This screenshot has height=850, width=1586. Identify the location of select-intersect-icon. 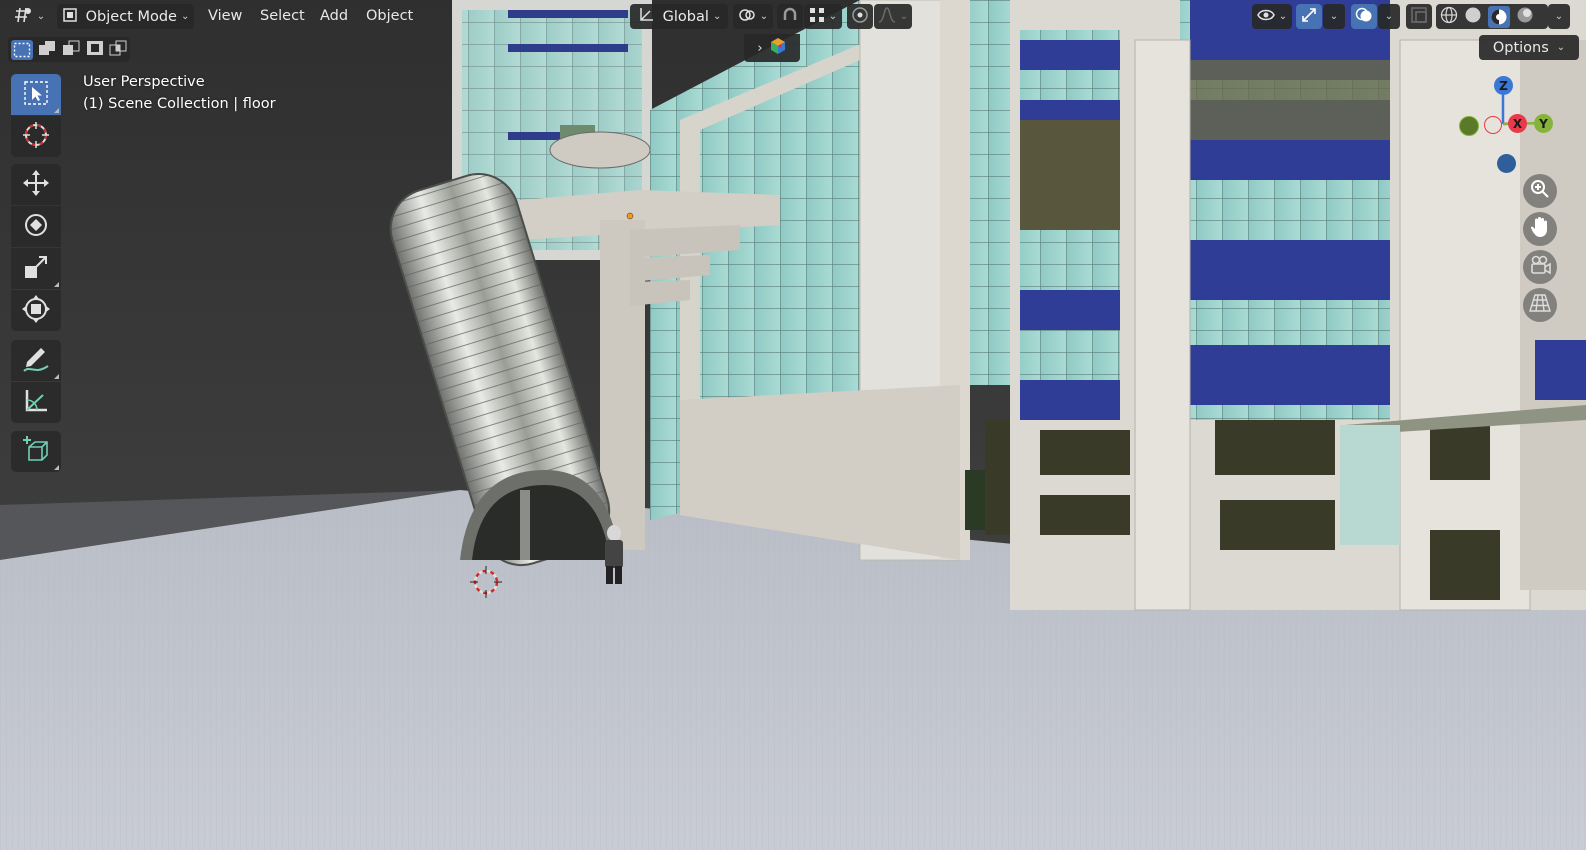
(118, 50).